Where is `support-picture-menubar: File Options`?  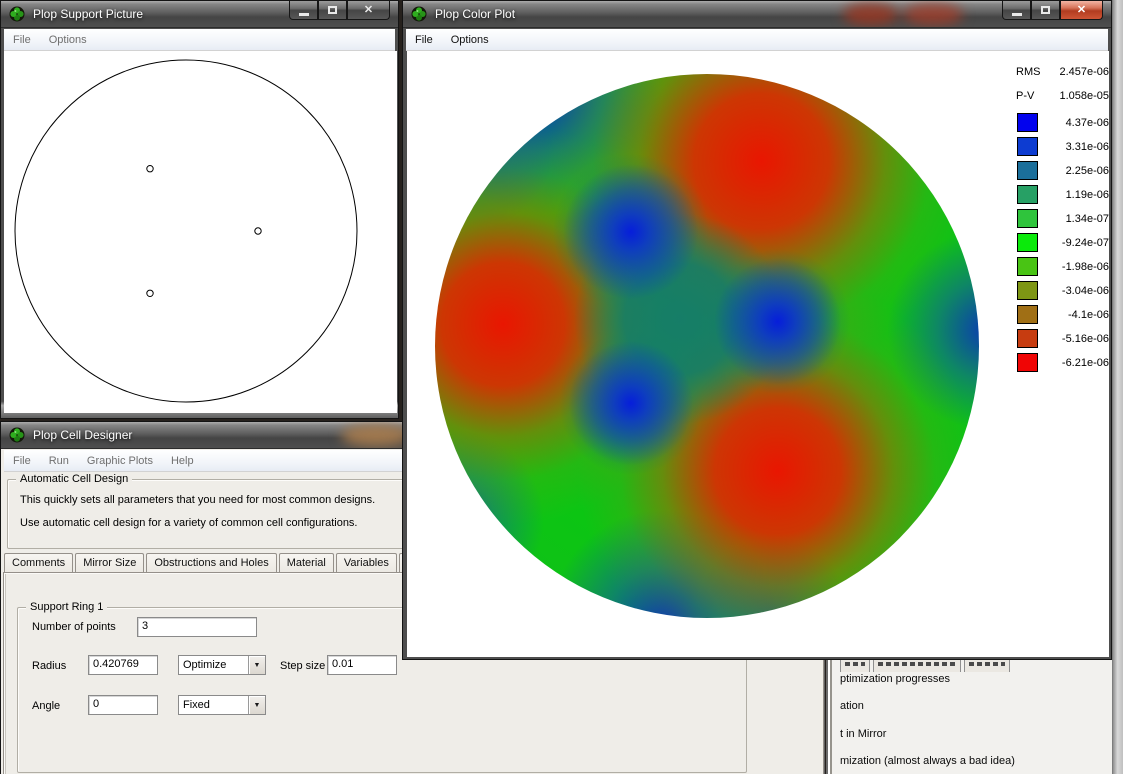
support-picture-menubar: File Options is located at coordinates (199, 40).